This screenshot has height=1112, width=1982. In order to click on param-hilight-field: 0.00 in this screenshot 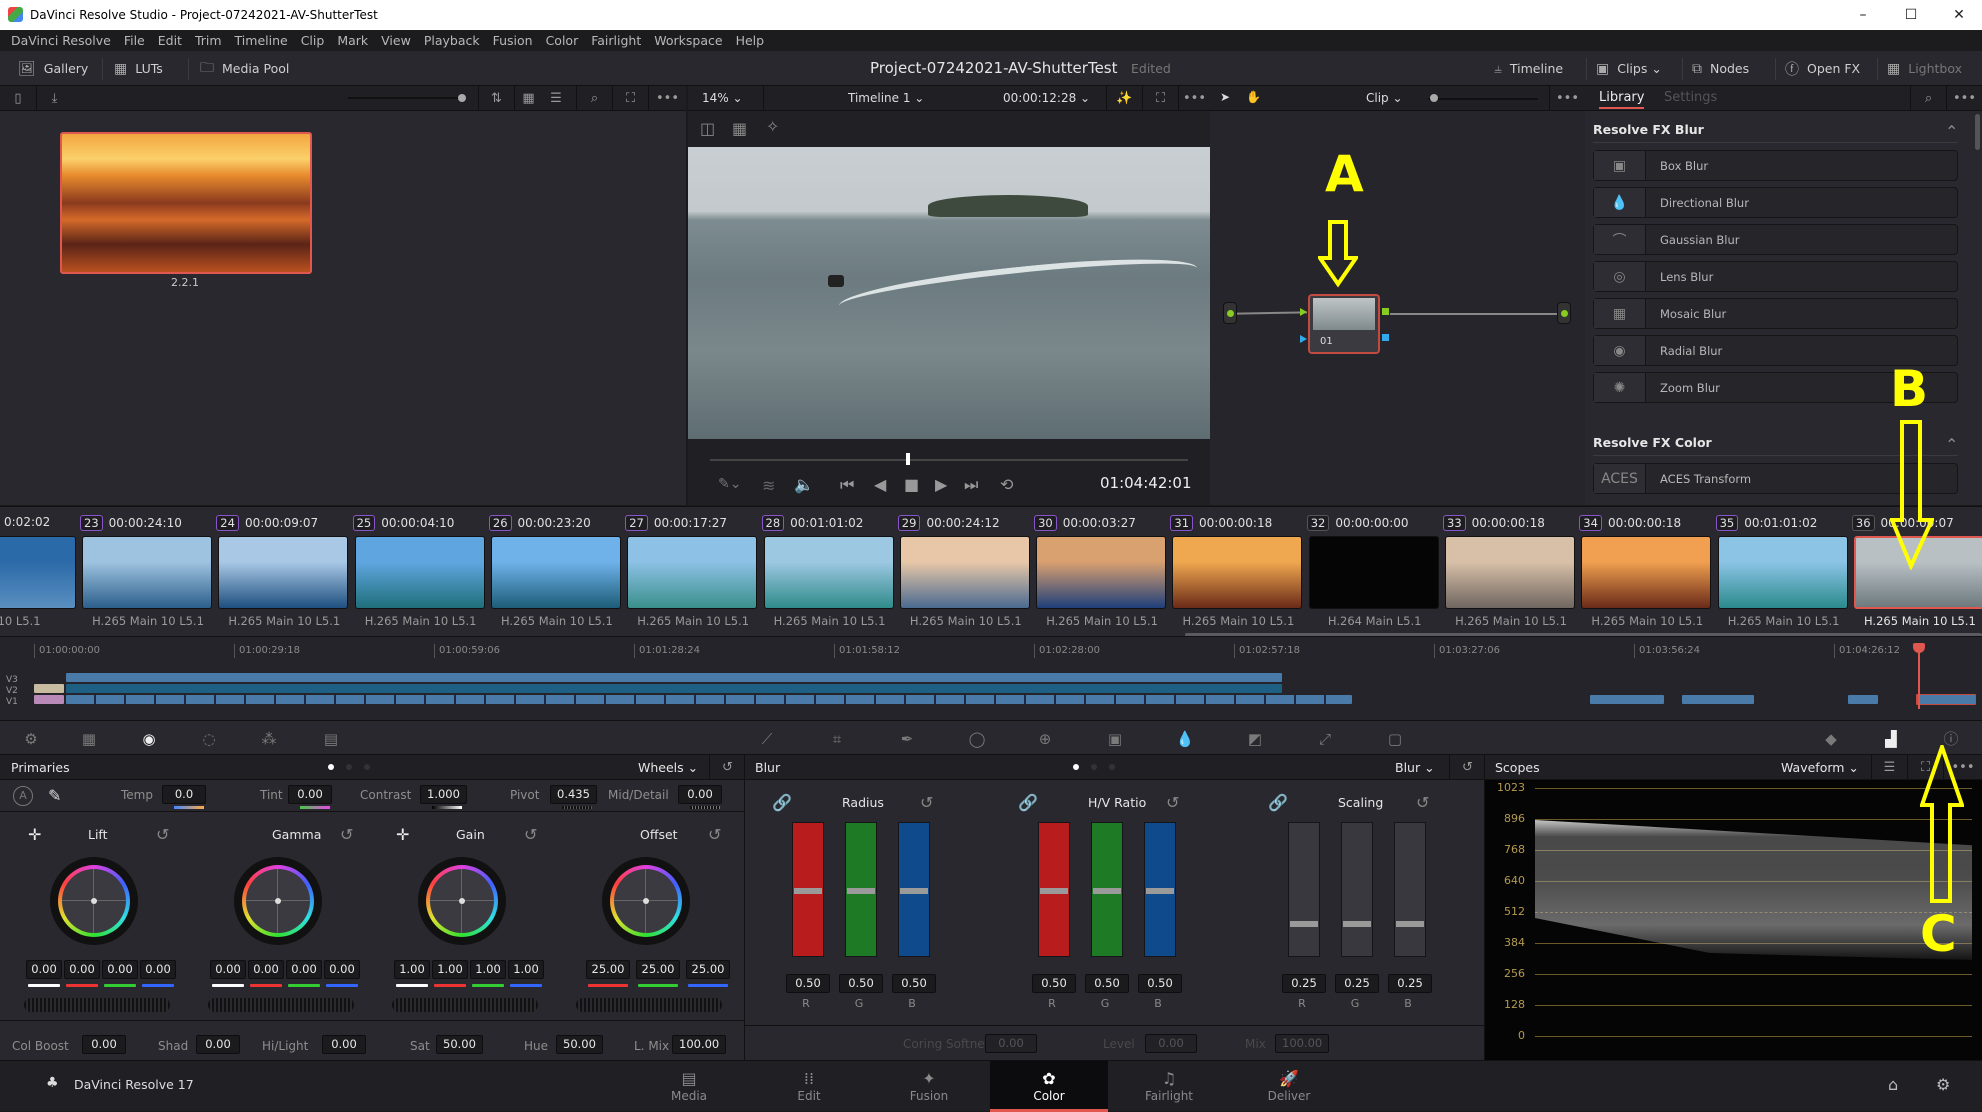, I will do `click(344, 1044)`.